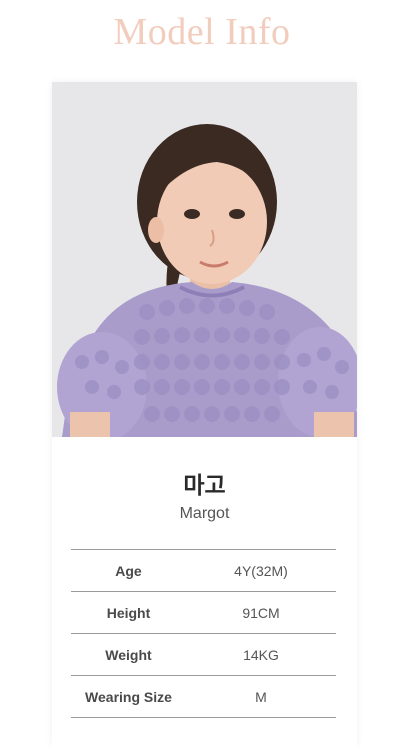  What do you see at coordinates (128, 654) in the screenshot?
I see `weight-label: Weight` at bounding box center [128, 654].